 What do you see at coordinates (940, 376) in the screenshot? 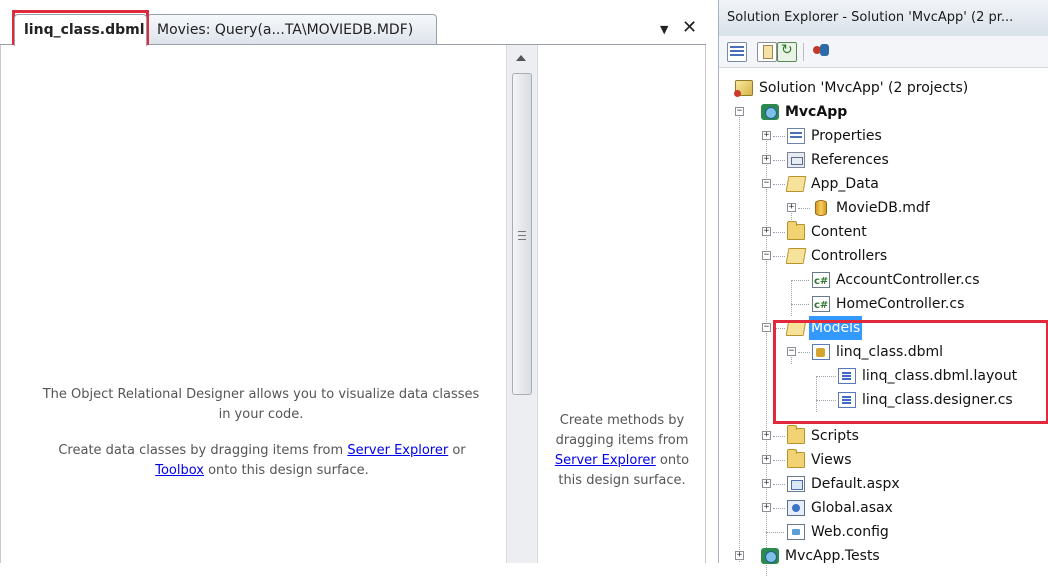
I see `tree-item-label: linq_class.dbml.layout` at bounding box center [940, 376].